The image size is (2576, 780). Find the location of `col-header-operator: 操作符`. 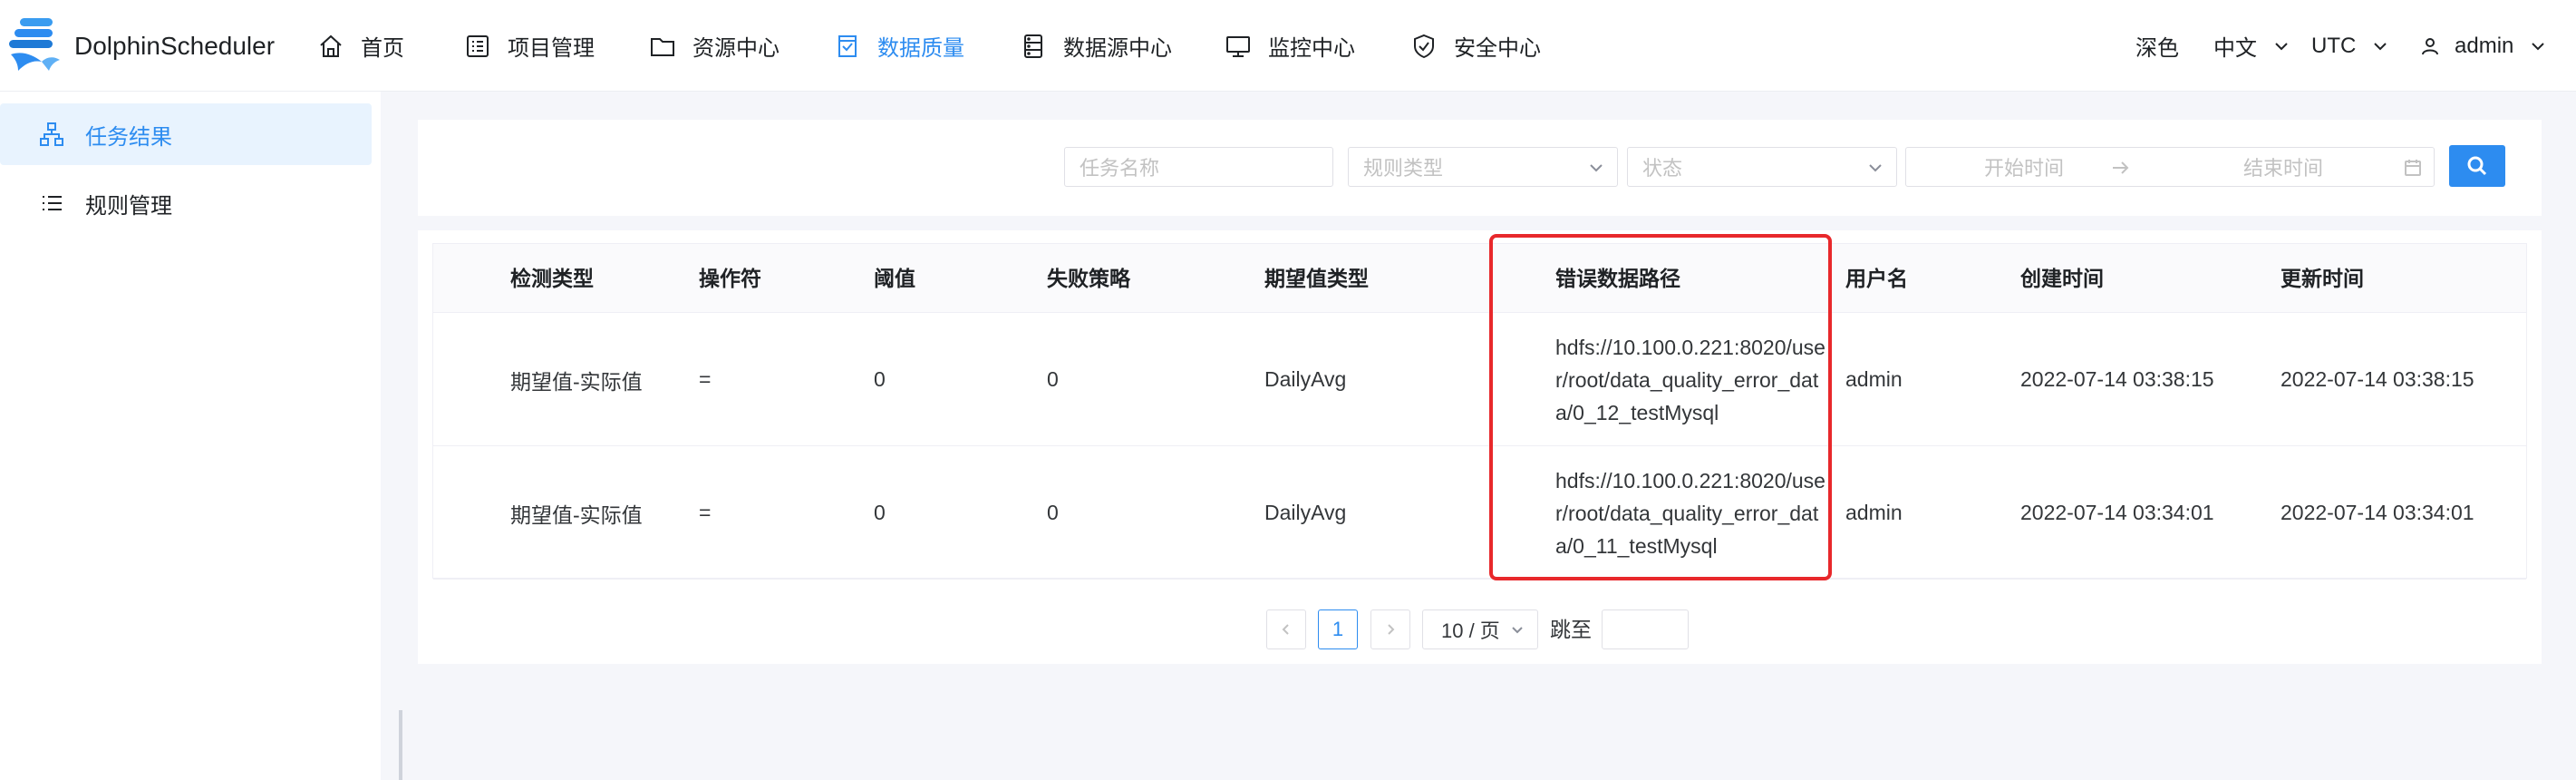

col-header-operator: 操作符 is located at coordinates (730, 278).